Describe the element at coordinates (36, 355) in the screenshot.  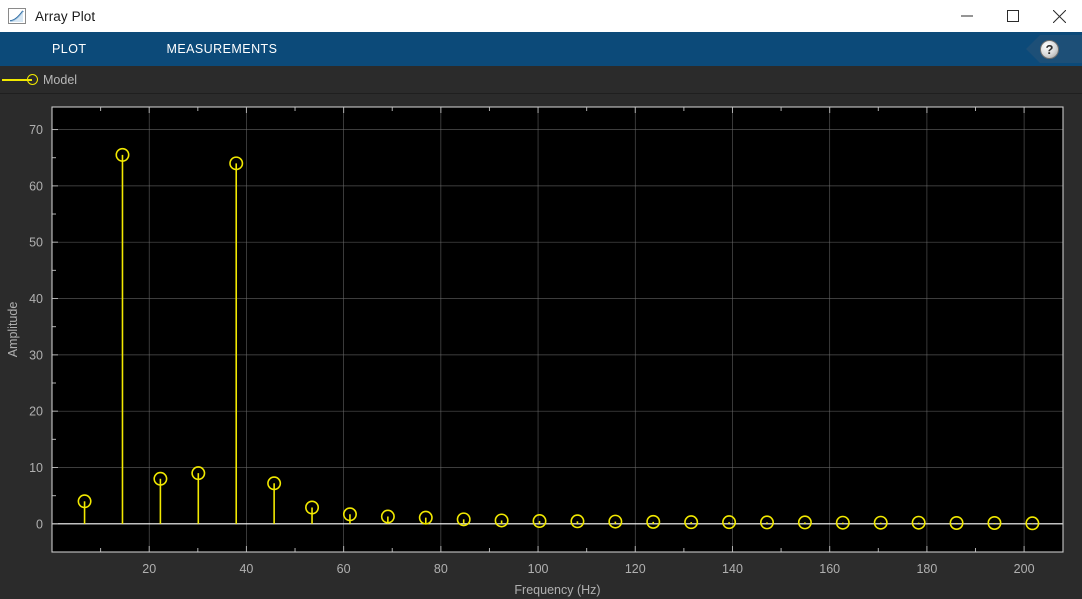
I see `y-tick-label: 30` at that location.